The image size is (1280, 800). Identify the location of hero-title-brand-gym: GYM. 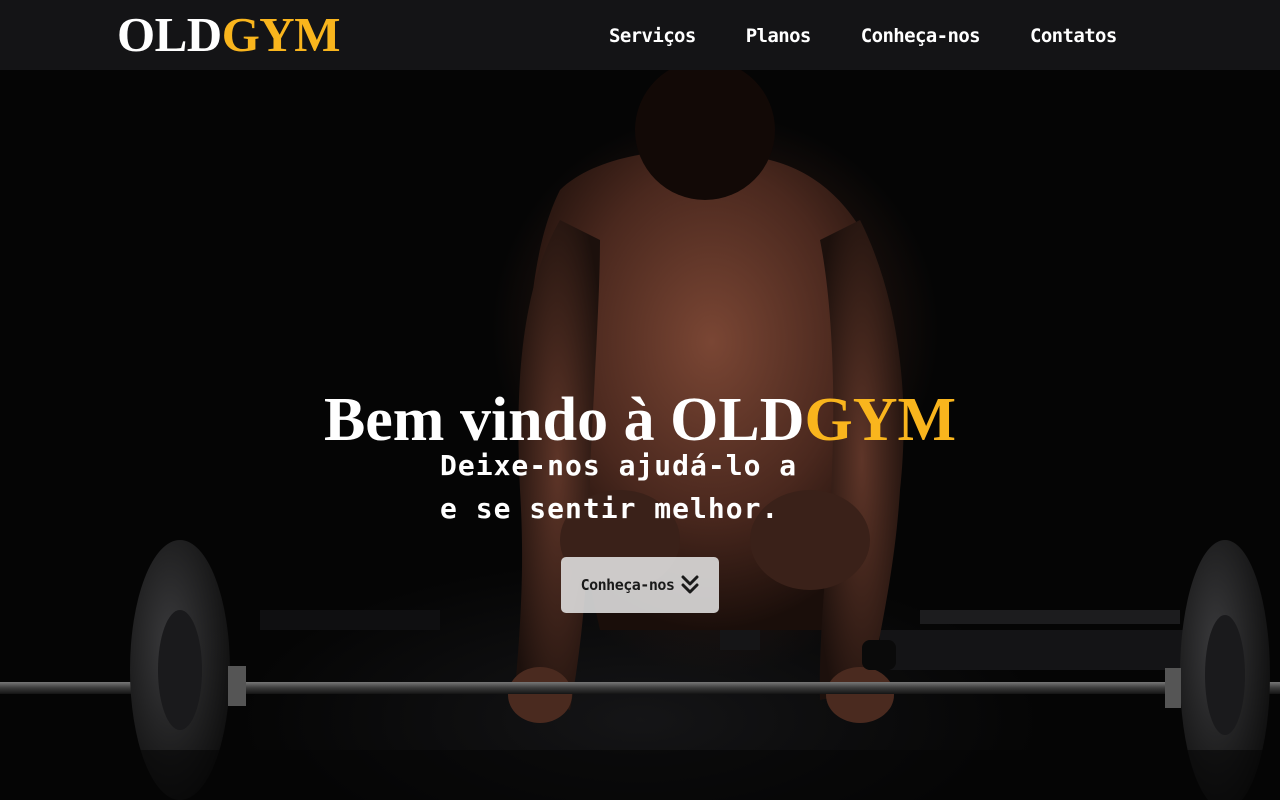
(880, 419).